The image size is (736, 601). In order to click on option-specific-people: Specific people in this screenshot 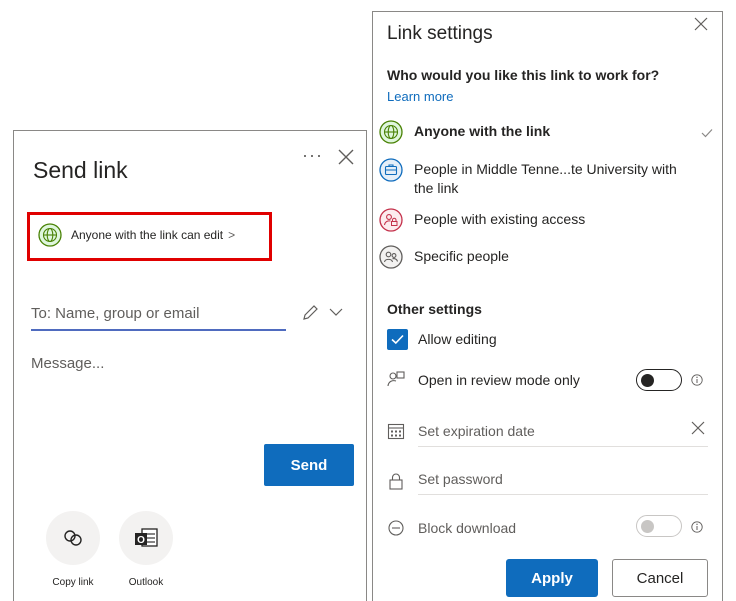, I will do `click(444, 257)`.